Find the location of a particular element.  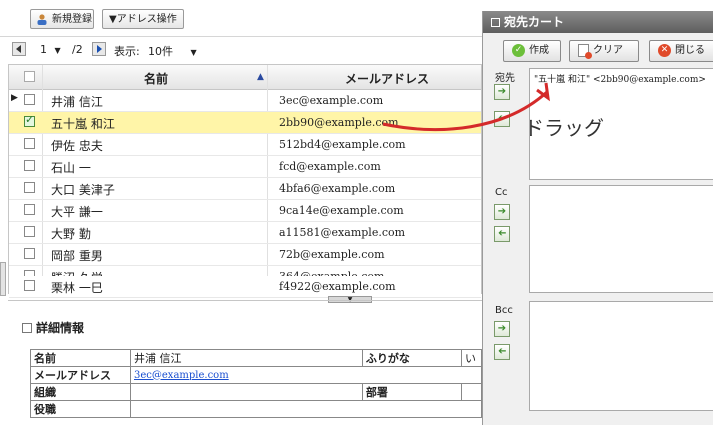

remove-cc-button: ➔ is located at coordinates (502, 234).